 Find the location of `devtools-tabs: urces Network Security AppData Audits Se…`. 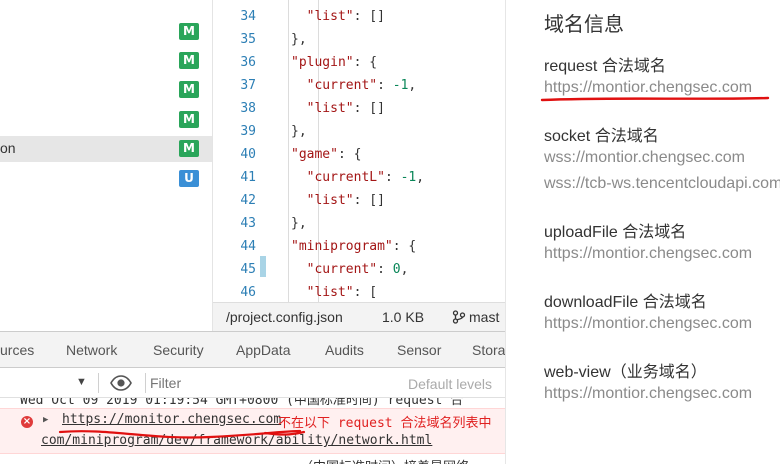

devtools-tabs: urces Network Security AppData Audits Se… is located at coordinates (252, 349).